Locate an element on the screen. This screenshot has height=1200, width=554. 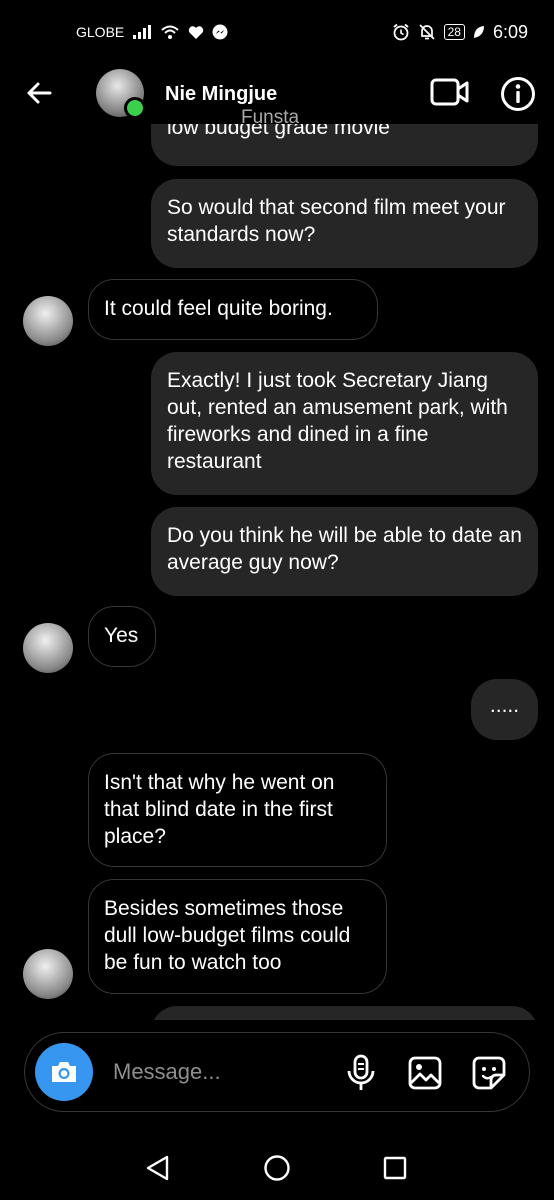
message-bubble-outgoing: low budget grade movie is located at coordinates (344, 145).